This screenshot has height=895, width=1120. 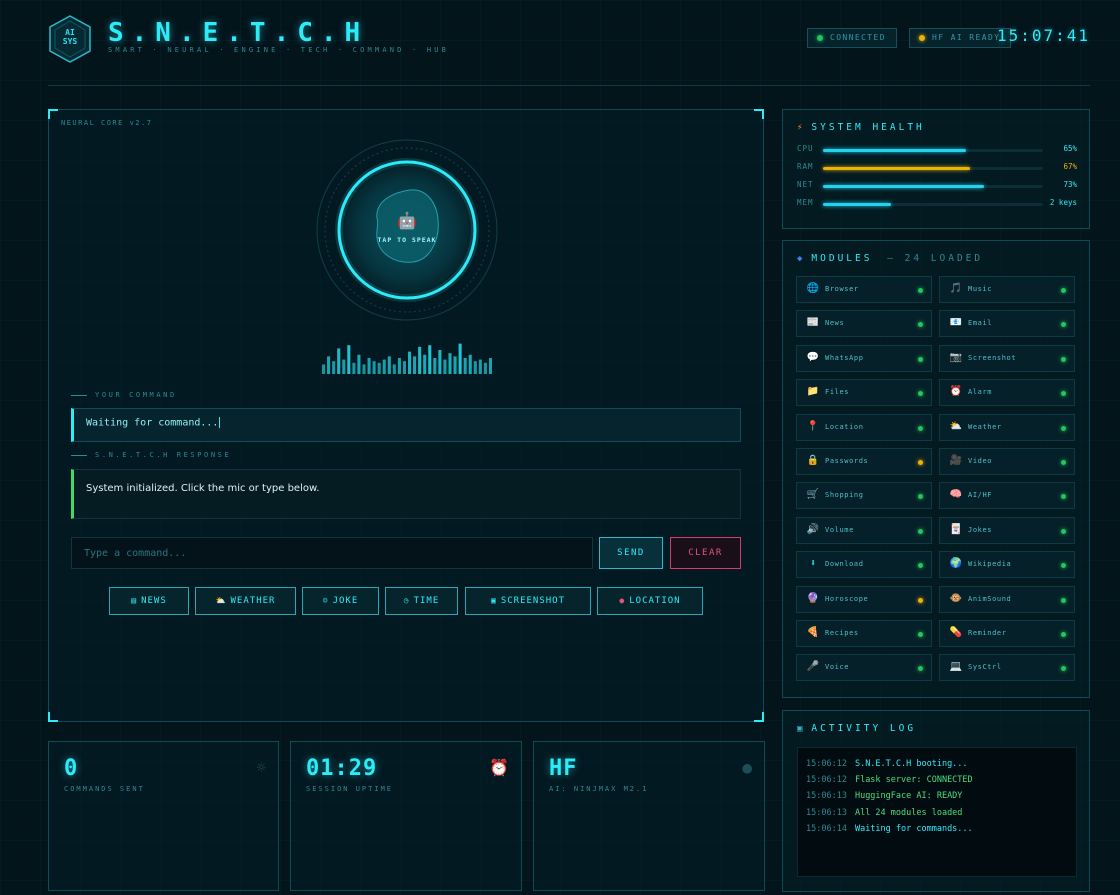 What do you see at coordinates (980, 392) in the screenshot?
I see `module-label: Alarm` at bounding box center [980, 392].